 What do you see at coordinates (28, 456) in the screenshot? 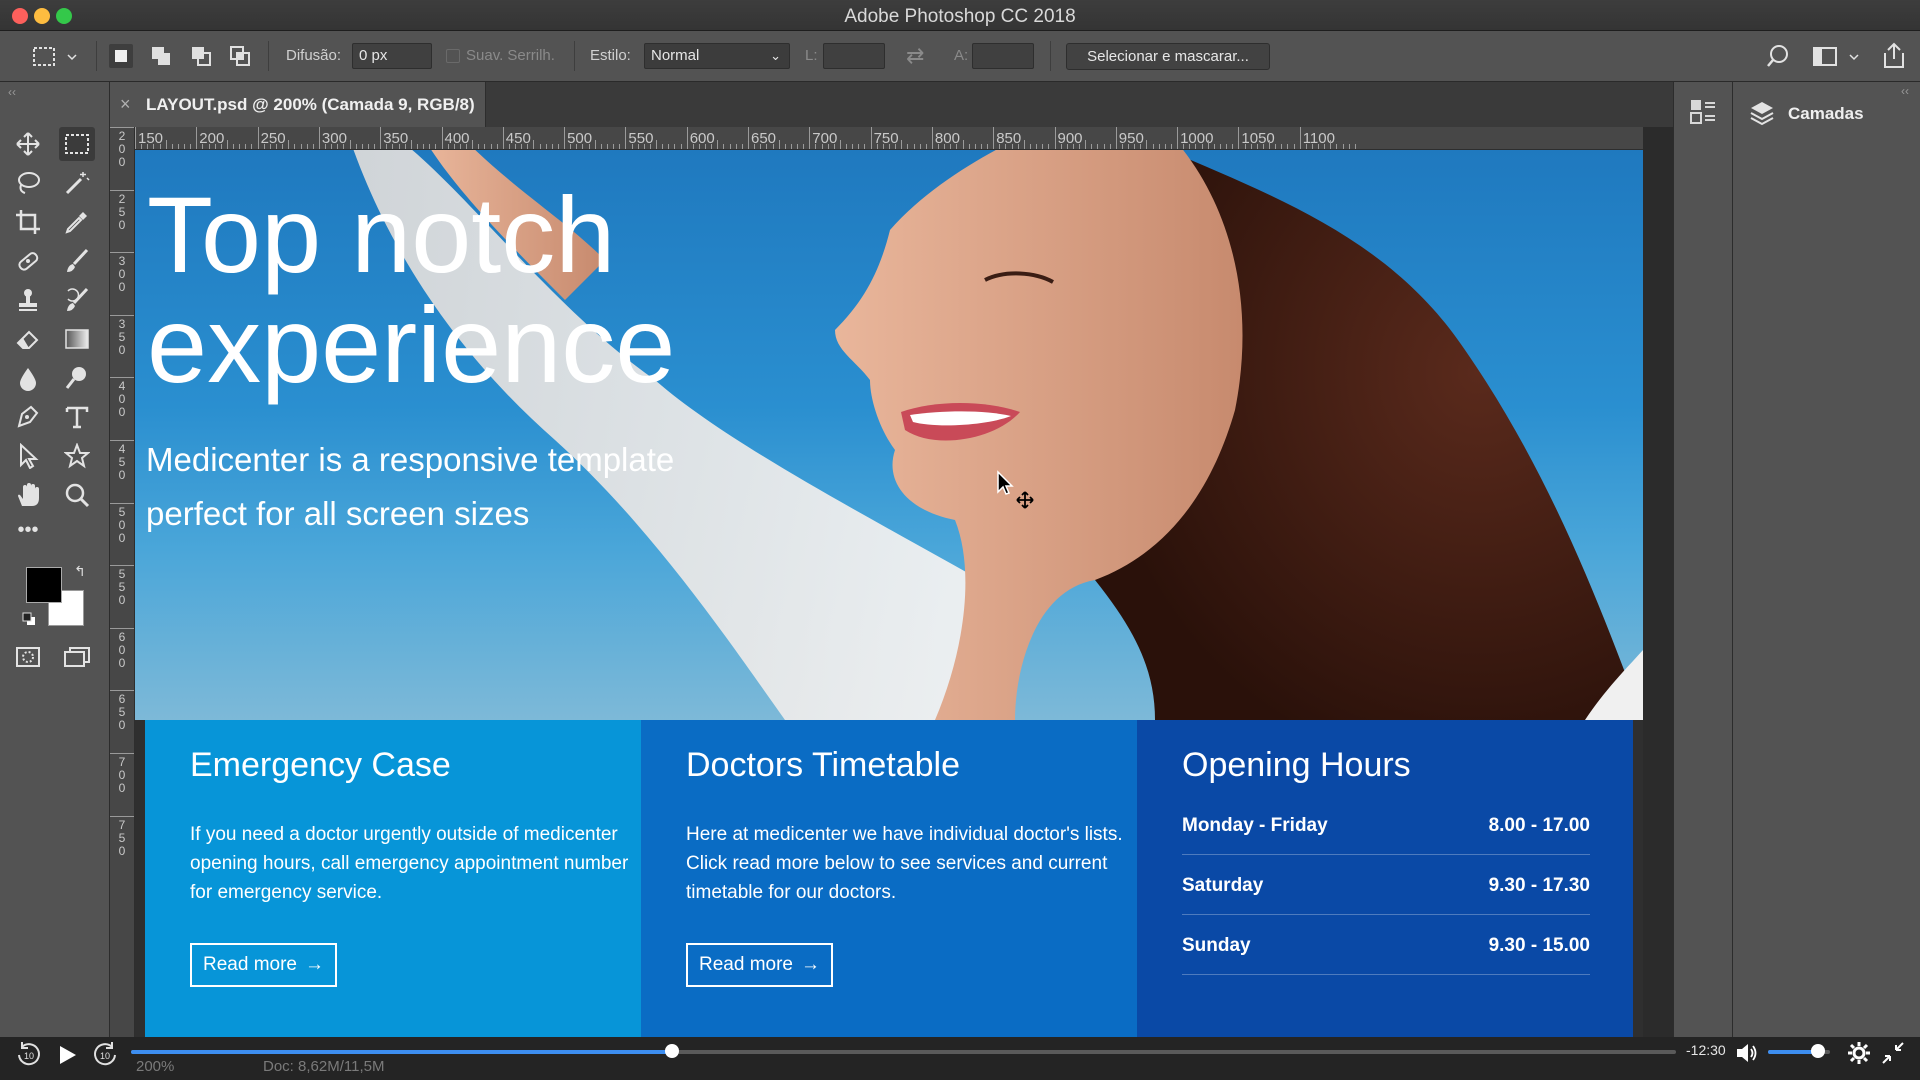
I see `path-selection-tool` at bounding box center [28, 456].